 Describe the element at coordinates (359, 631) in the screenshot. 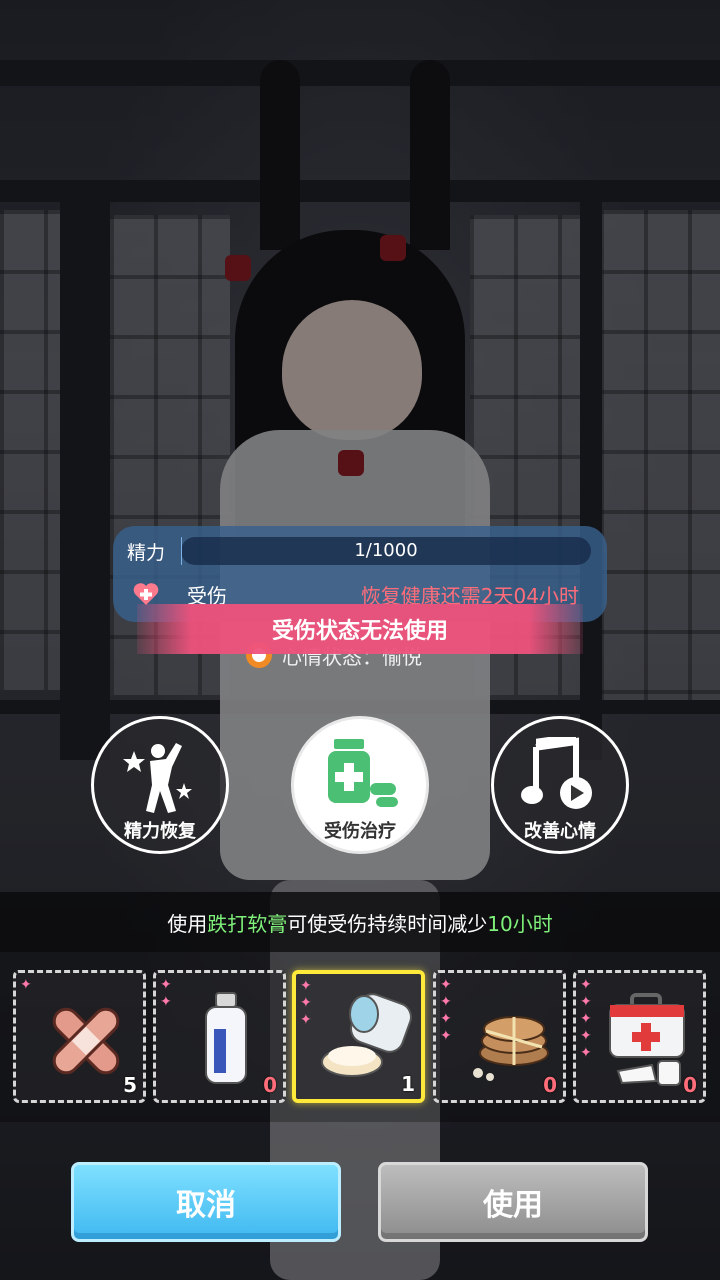

I see `warning-text: 受伤状态无法使用` at that location.